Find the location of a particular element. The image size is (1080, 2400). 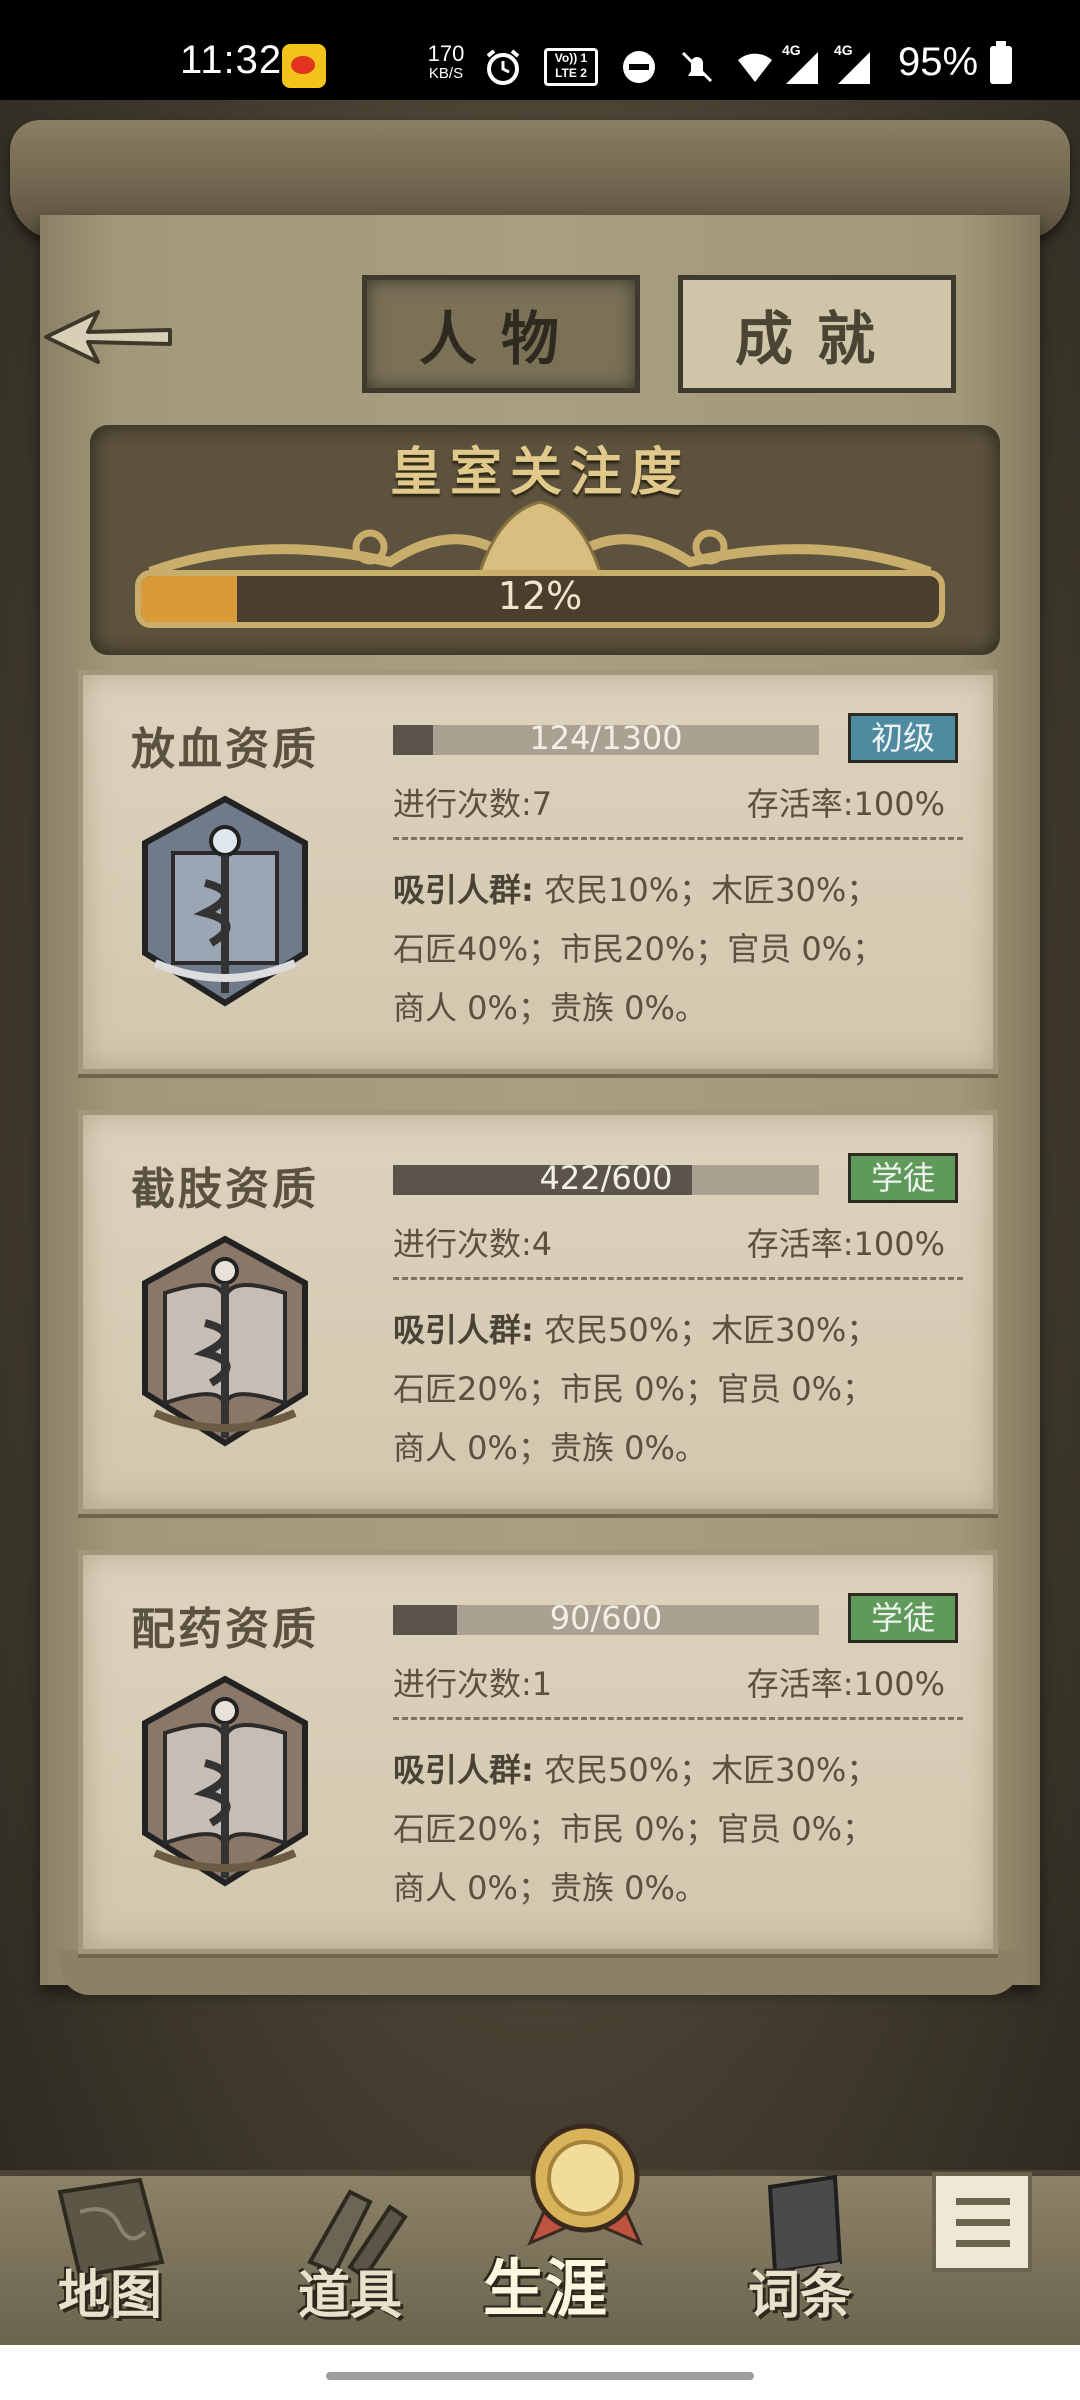

signal-1-type: 4G is located at coordinates (791, 50).